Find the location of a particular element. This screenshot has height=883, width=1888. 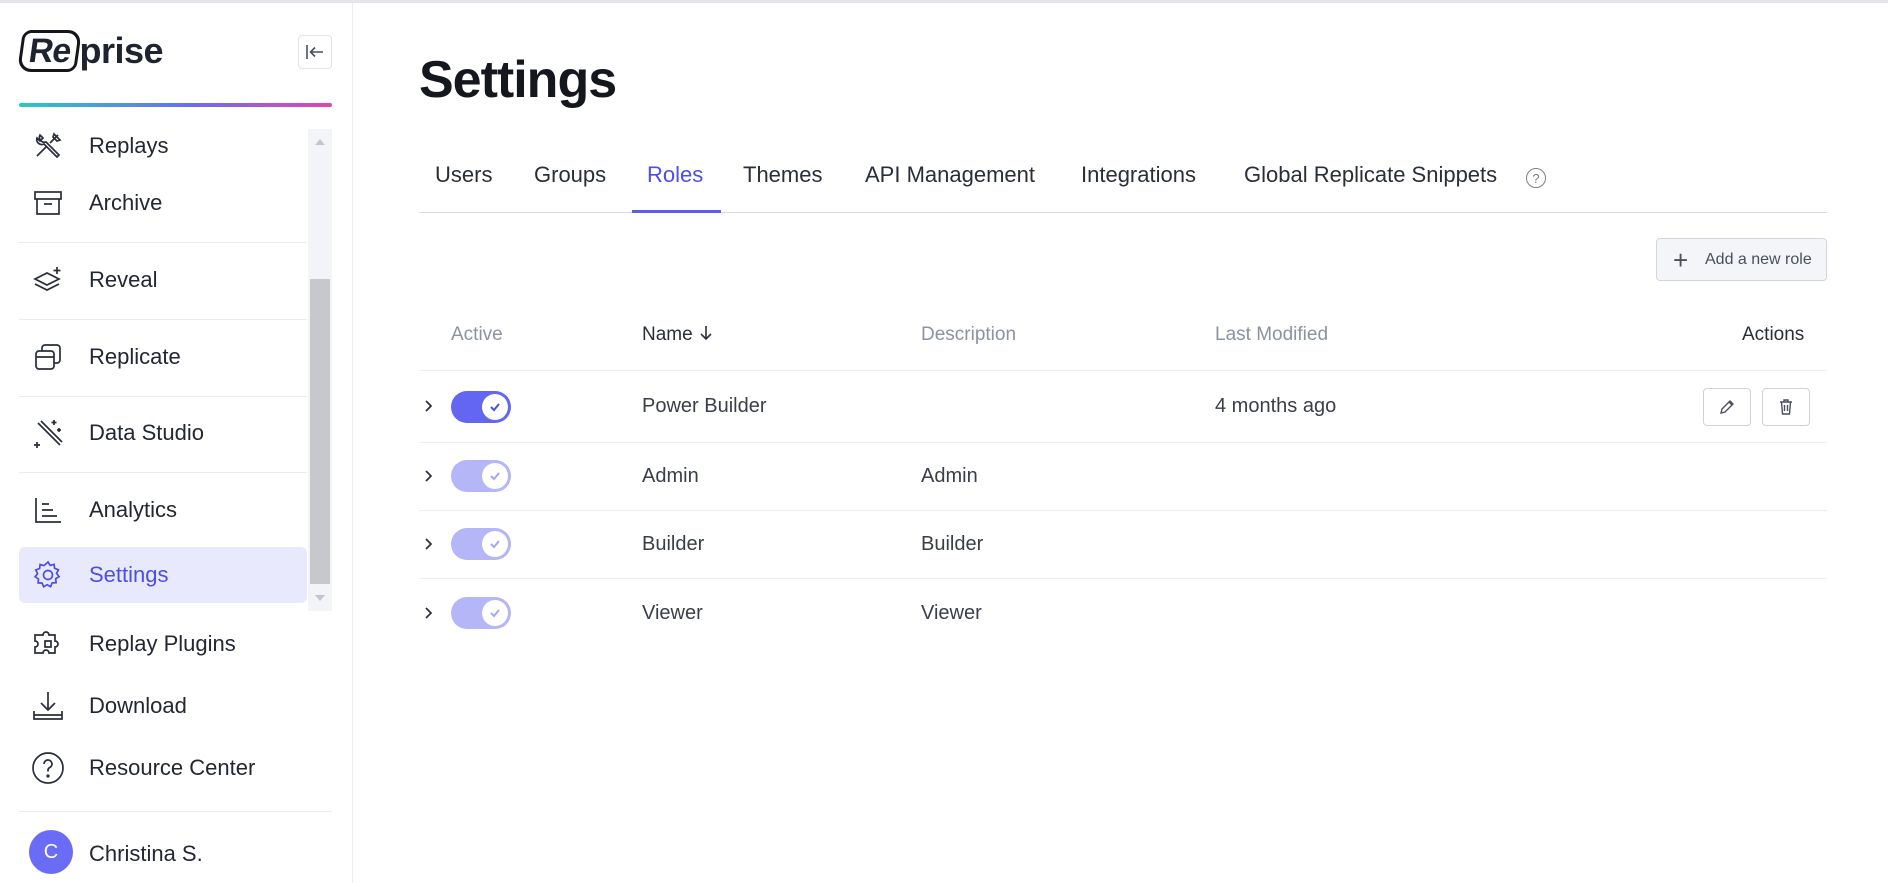

scroll-down-icon is located at coordinates (320, 598).